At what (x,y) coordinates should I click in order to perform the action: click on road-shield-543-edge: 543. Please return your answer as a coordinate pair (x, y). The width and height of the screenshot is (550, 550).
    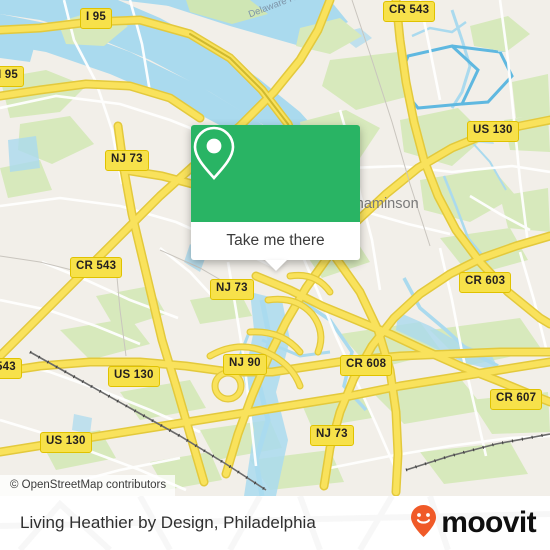
    Looking at the image, I should click on (11, 368).